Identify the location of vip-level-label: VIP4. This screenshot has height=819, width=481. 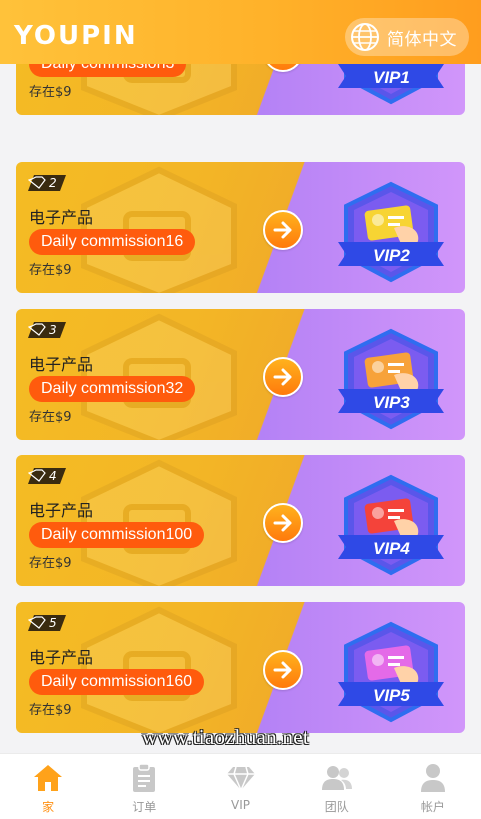
(391, 548).